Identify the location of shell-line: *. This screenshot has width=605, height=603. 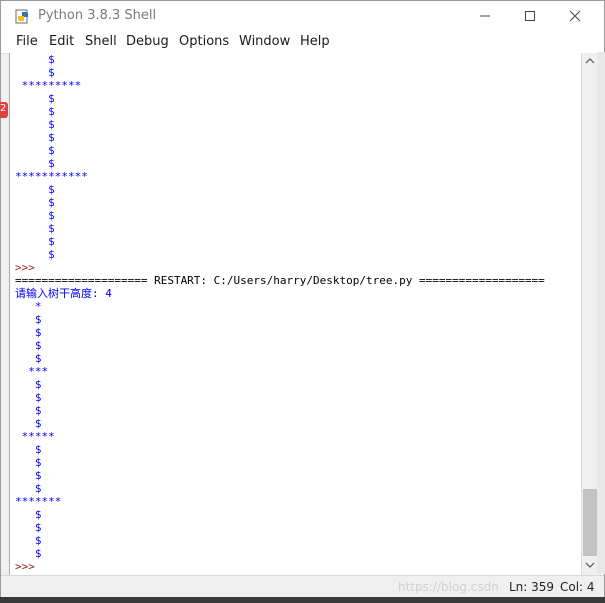
(280, 306).